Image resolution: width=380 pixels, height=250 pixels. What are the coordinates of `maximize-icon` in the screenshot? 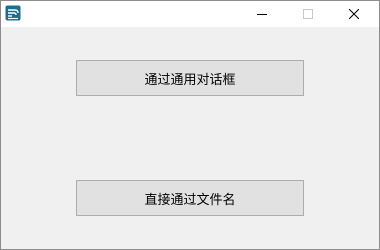 It's located at (308, 14).